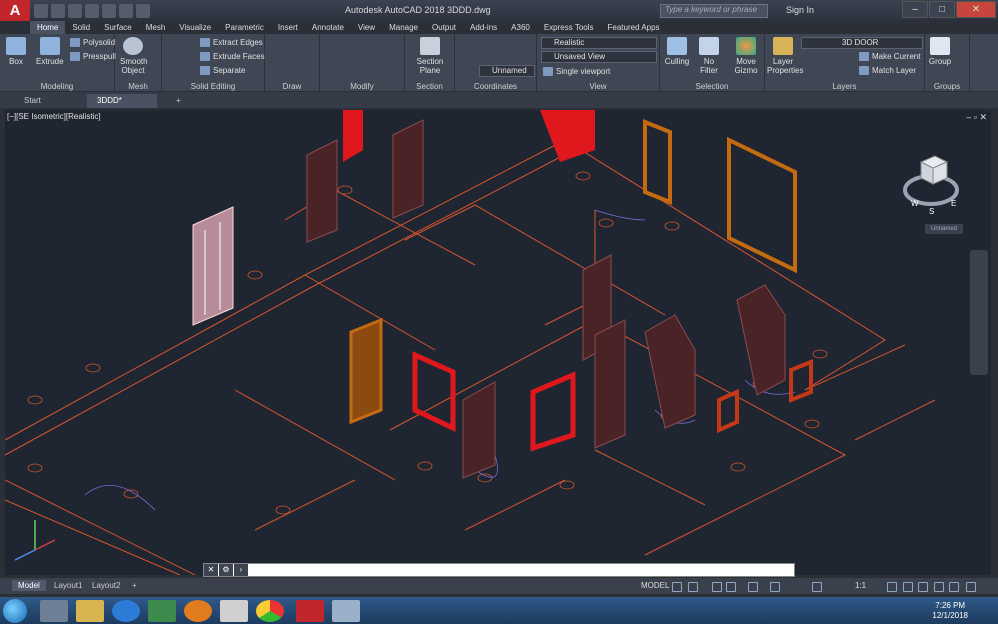 The image size is (998, 624). I want to click on extrude-button: Extrude, so click(50, 51).